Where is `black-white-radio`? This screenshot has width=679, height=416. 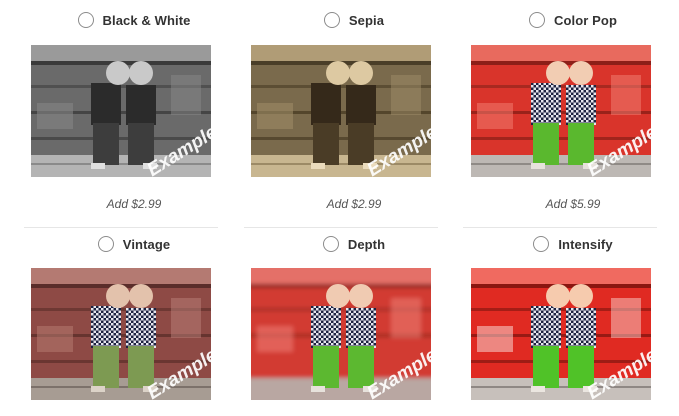 black-white-radio is located at coordinates (85, 20).